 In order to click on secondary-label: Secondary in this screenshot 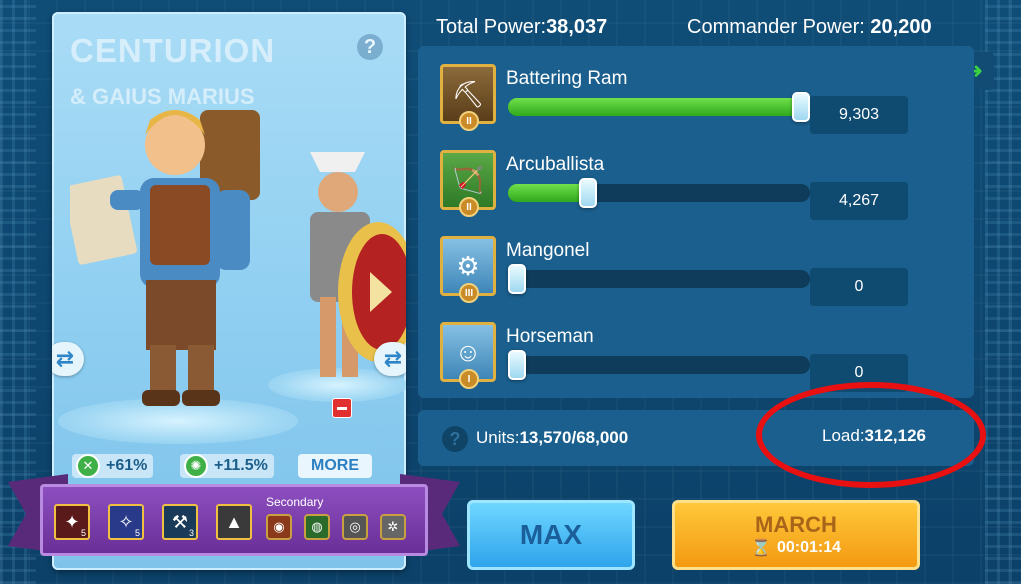, I will do `click(295, 502)`.